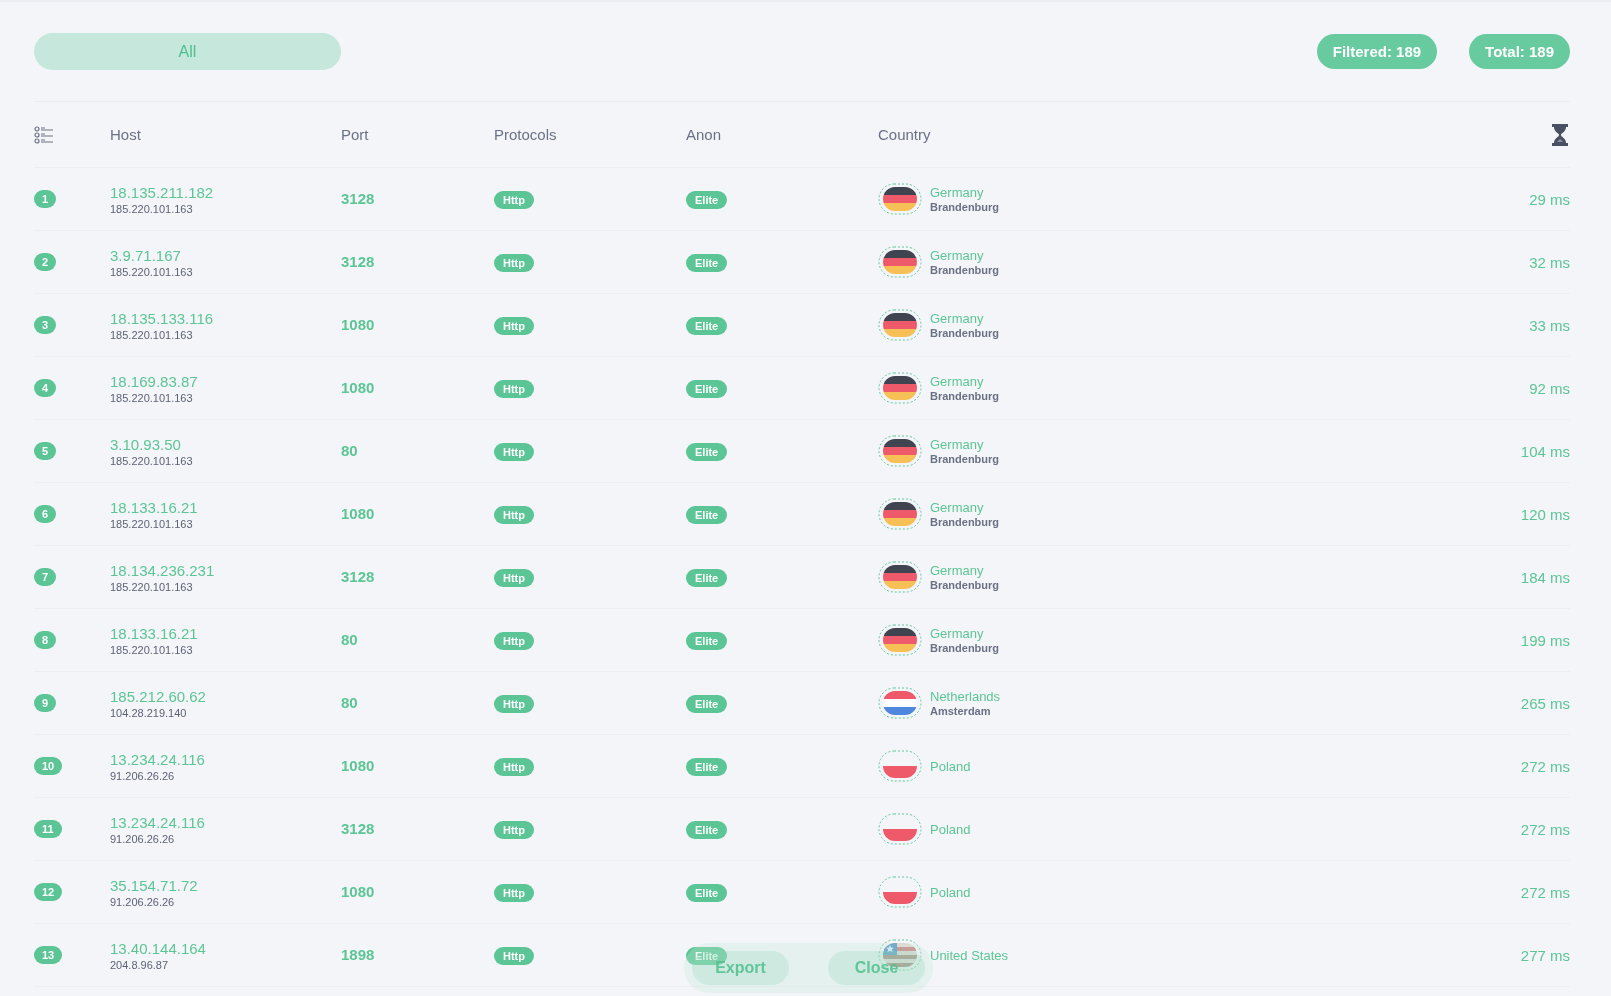 The height and width of the screenshot is (996, 1611). I want to click on host-link: 13.40.144.164, so click(225, 948).